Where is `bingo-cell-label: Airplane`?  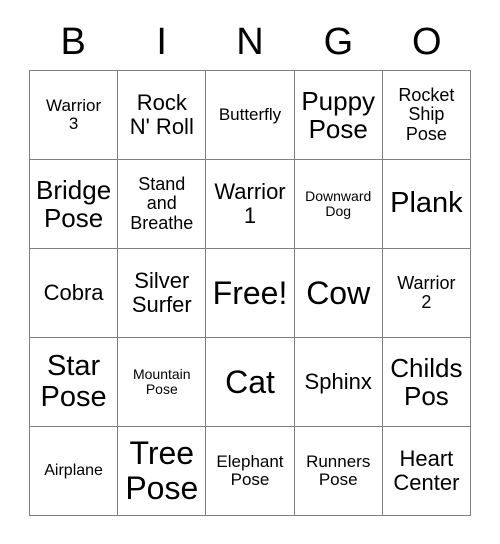
bingo-cell-label: Airplane is located at coordinates (73, 471).